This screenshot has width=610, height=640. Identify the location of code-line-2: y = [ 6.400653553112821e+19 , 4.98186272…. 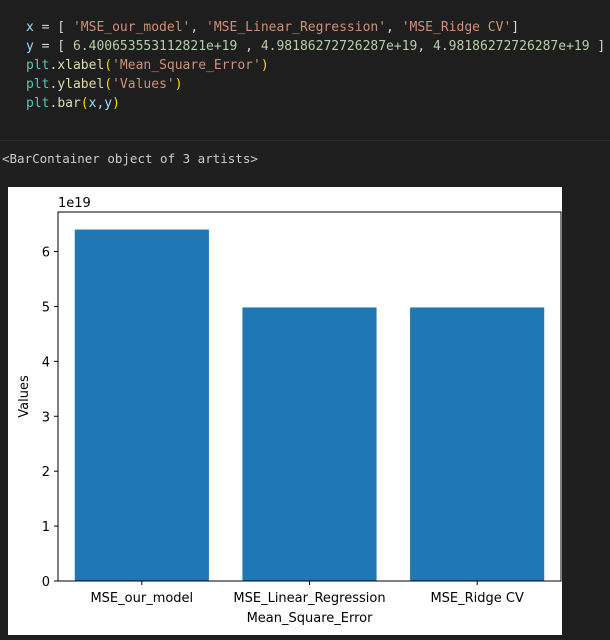
(316, 46).